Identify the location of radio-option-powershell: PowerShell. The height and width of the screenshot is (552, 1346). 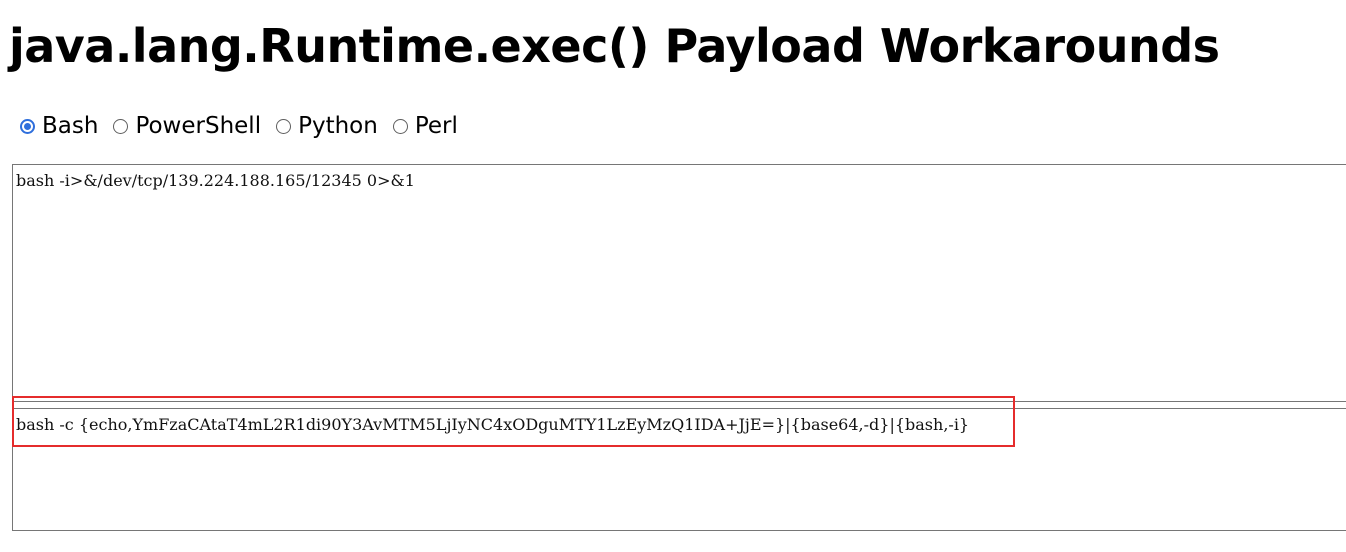
(187, 126).